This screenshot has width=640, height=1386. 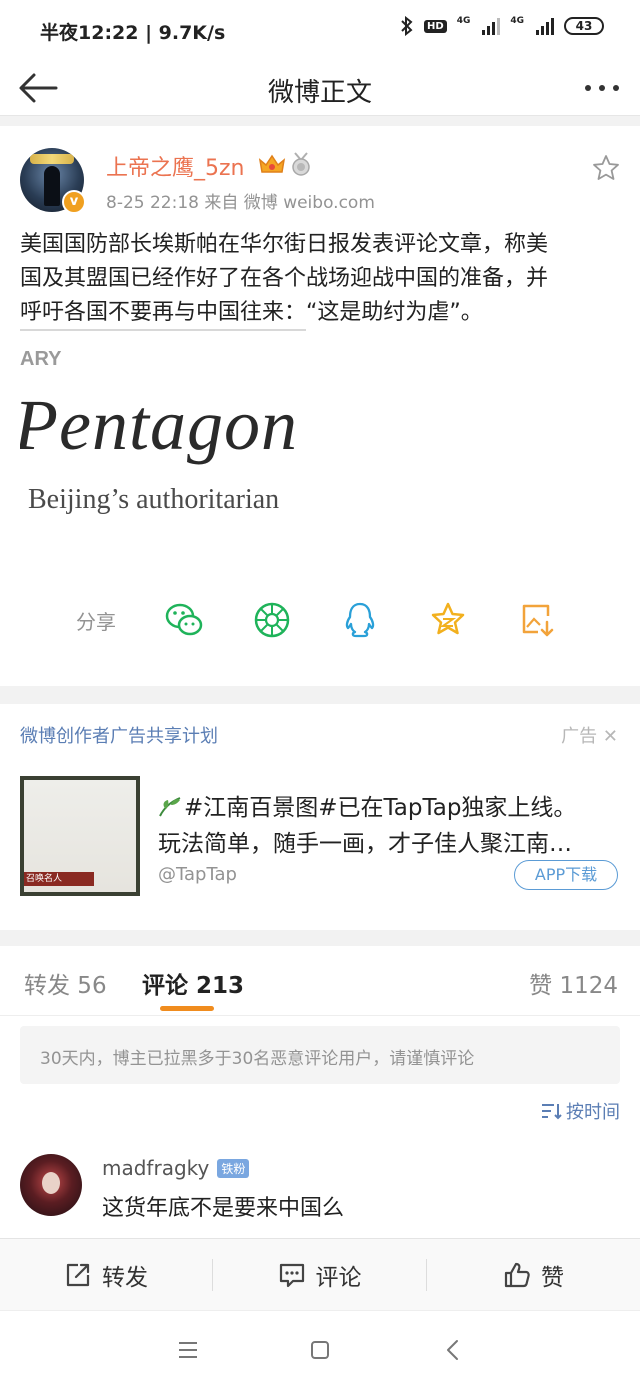 What do you see at coordinates (163, 315) in the screenshot?
I see `post-text-underlined: 呼吁各国不要再与中国往来：` at bounding box center [163, 315].